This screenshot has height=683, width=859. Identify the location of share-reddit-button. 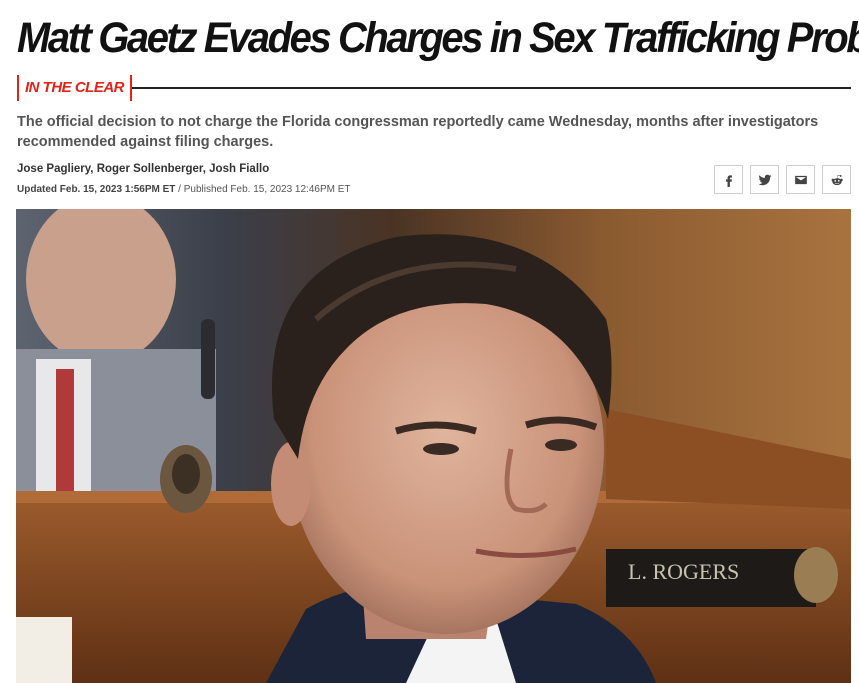
(836, 179).